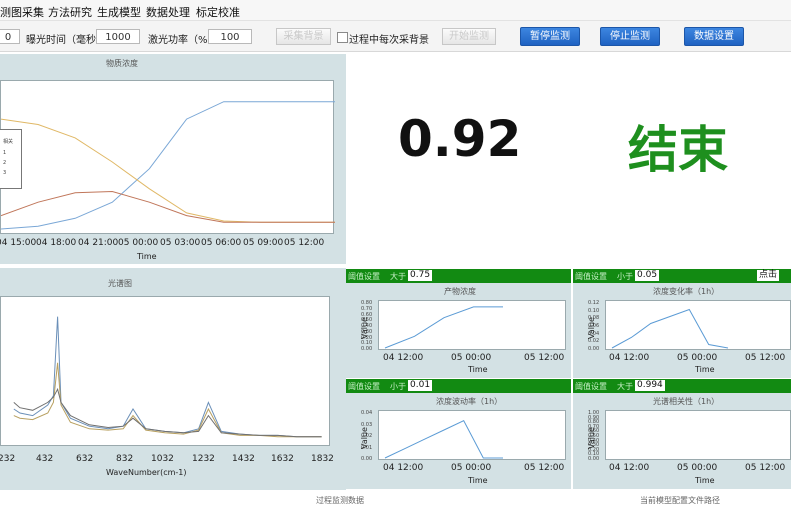  Describe the element at coordinates (230, 36) in the screenshot. I see `laser-input: 100` at that location.